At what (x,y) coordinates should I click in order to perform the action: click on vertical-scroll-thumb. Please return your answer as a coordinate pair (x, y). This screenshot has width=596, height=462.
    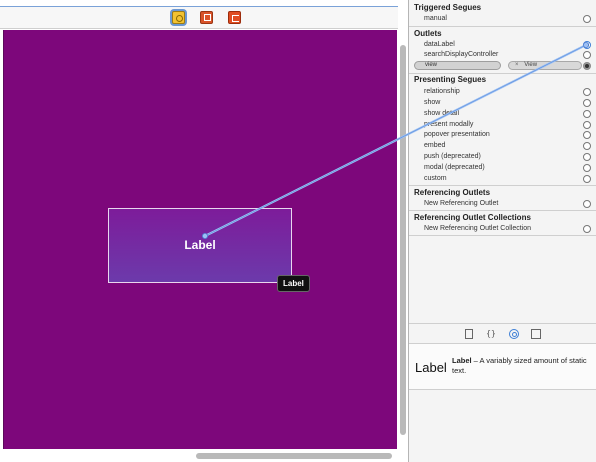
    Looking at the image, I should click on (403, 240).